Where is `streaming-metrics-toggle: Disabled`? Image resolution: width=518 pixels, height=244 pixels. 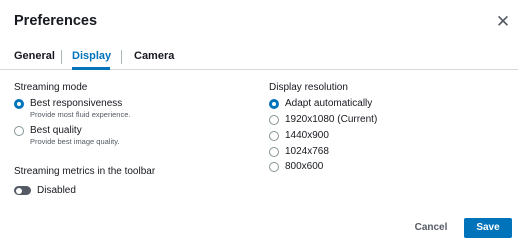 streaming-metrics-toggle: Disabled is located at coordinates (45, 190).